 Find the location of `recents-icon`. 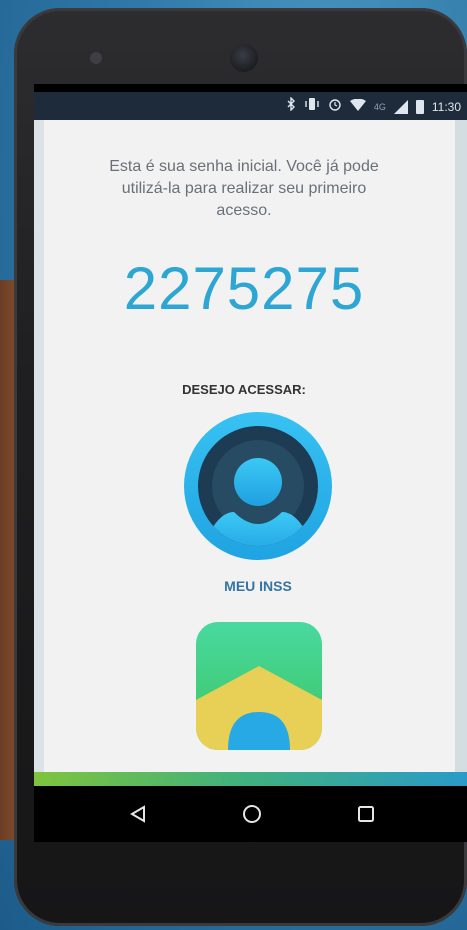

recents-icon is located at coordinates (366, 814).